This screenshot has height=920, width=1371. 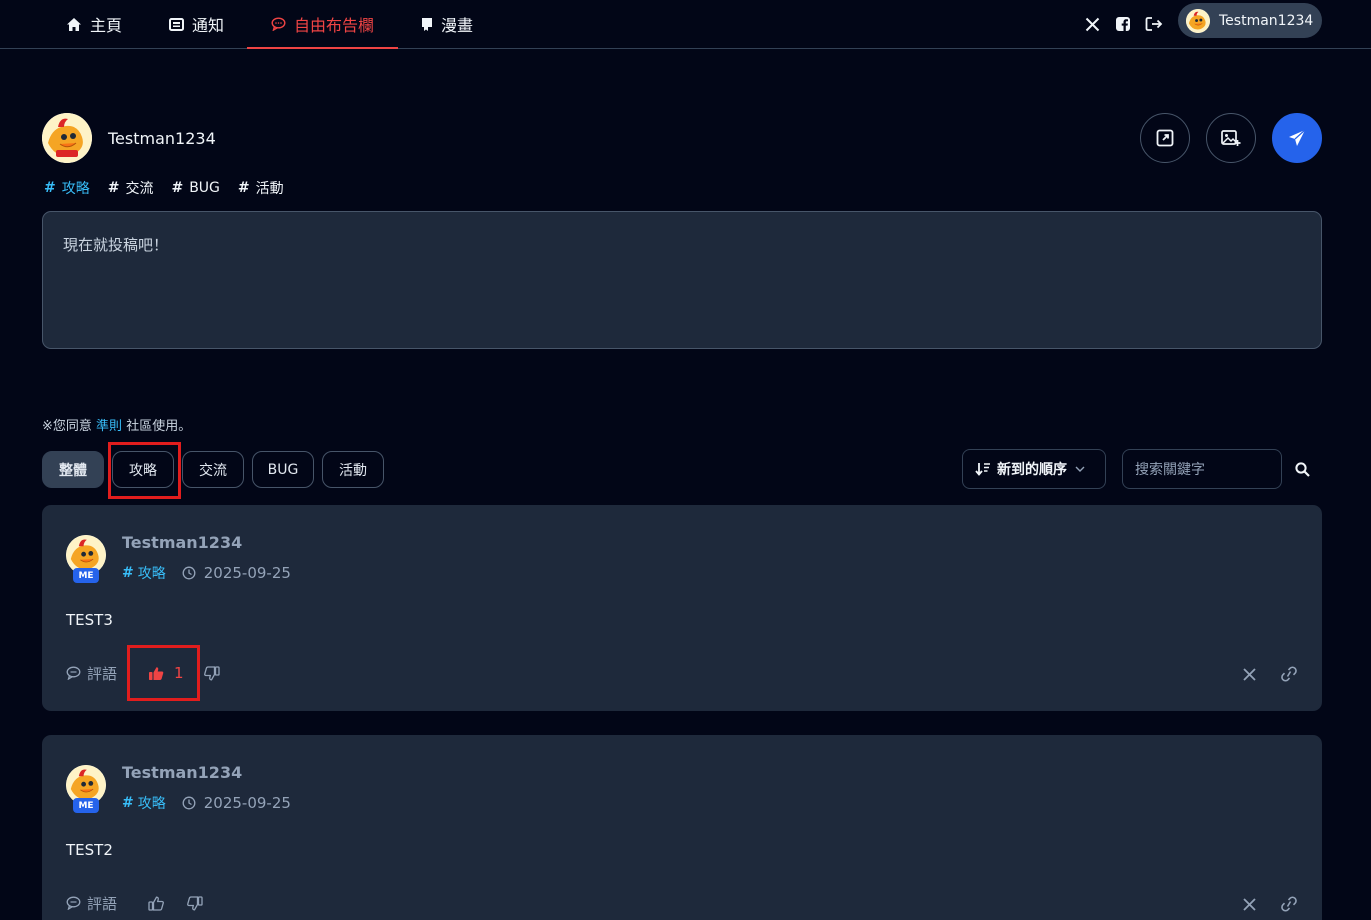 I want to click on sort-dropdown: 新到的順序, so click(x=1034, y=469).